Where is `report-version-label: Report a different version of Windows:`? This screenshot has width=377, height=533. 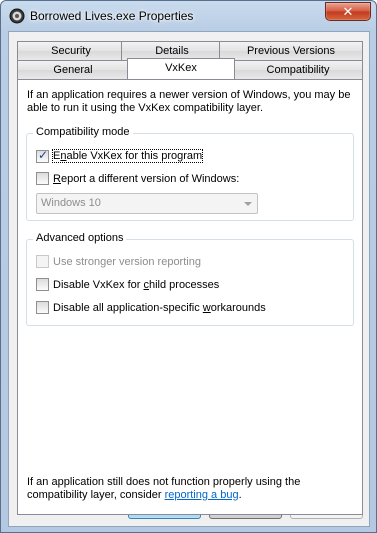
report-version-label: Report a different version of Windows: is located at coordinates (146, 179).